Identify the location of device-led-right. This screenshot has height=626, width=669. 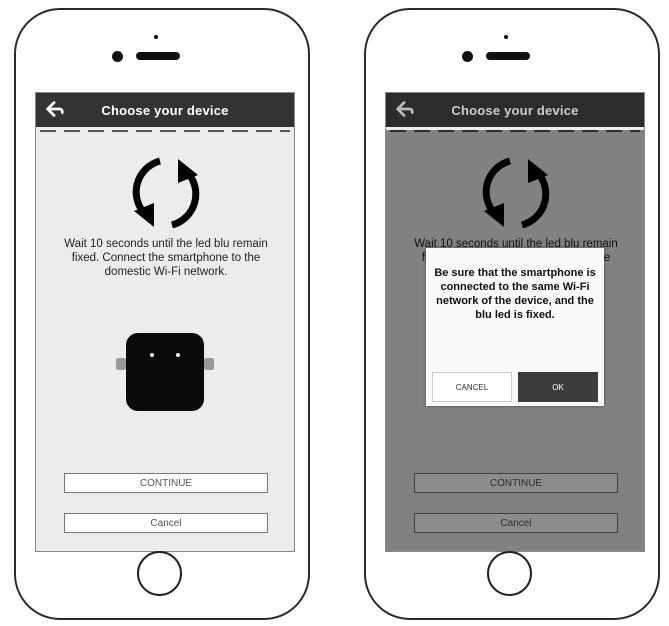
(178, 355).